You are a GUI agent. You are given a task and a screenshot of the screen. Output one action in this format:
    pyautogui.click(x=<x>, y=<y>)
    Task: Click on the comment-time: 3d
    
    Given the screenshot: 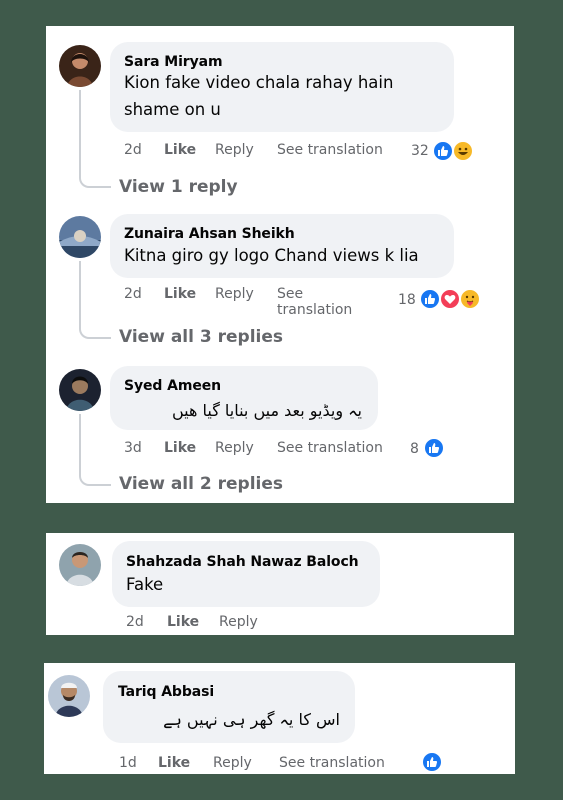 What is the action you would take?
    pyautogui.click(x=133, y=448)
    